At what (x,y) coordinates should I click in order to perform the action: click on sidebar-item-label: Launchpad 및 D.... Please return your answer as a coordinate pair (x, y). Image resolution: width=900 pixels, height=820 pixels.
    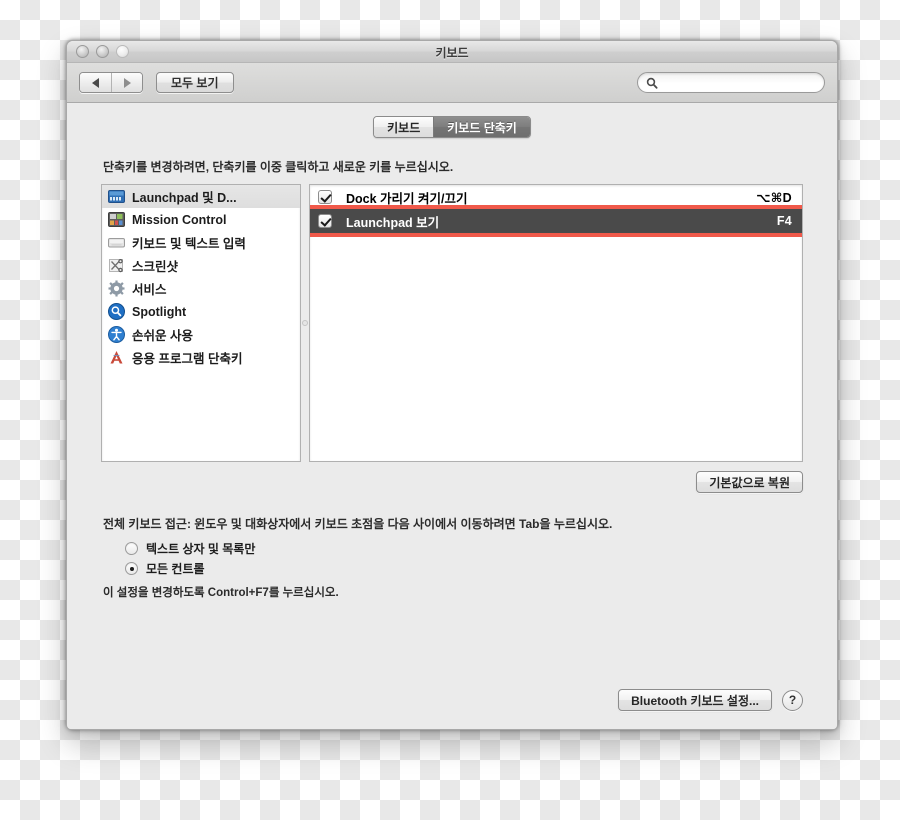
    Looking at the image, I should click on (184, 198).